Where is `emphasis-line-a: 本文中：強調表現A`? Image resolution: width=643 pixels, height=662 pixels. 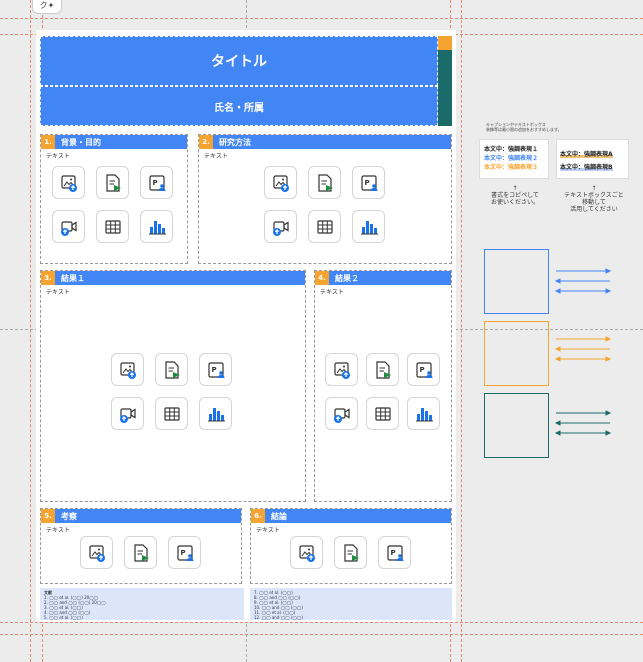 emphasis-line-a: 本文中：強調表現A is located at coordinates (586, 154).